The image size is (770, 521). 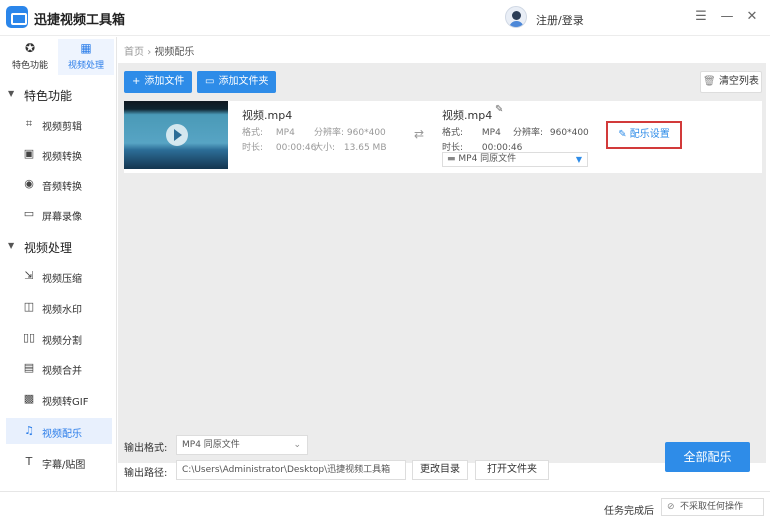 I want to click on folder-icon: ▭, so click(x=210, y=81).